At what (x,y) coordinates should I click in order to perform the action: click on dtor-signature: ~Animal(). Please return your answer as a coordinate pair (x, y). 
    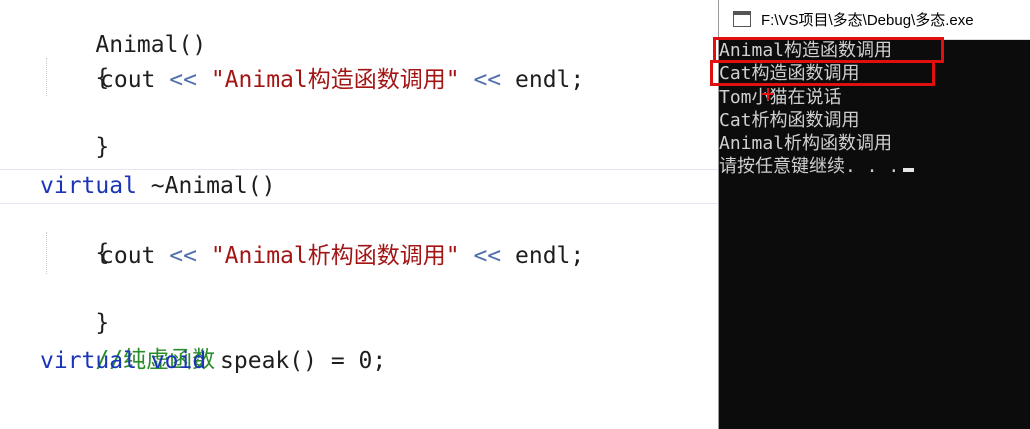
    Looking at the image, I should click on (213, 186).